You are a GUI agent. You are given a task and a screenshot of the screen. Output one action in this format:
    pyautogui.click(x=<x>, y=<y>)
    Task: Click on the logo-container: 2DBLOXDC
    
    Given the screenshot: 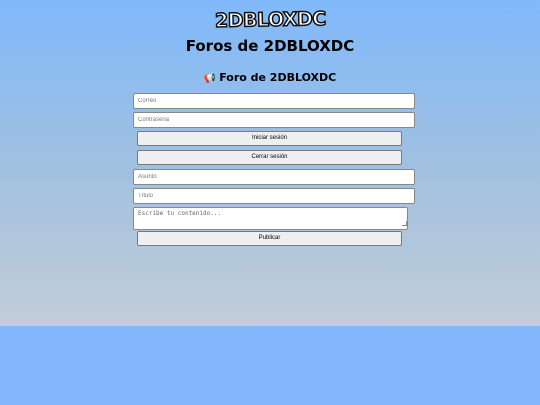 What is the action you would take?
    pyautogui.click(x=270, y=20)
    